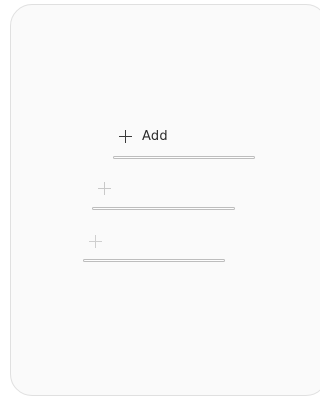  Describe the element at coordinates (184, 157) in the screenshot. I see `add-underline` at that location.